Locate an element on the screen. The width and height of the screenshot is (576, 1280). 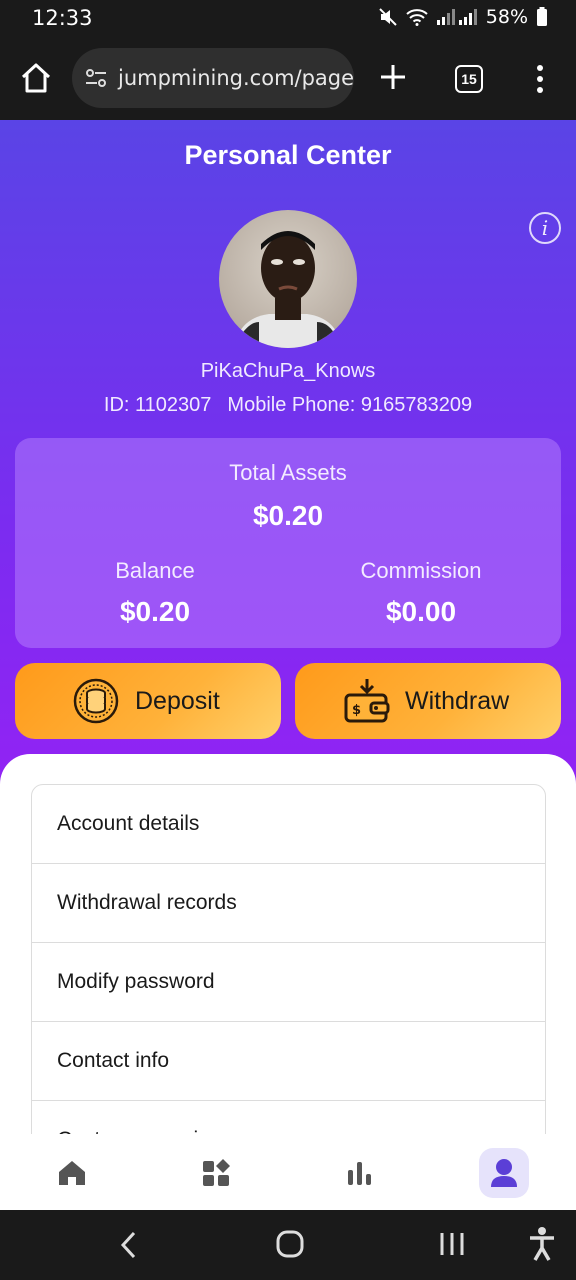
status-time: 12:33 is located at coordinates (62, 18).